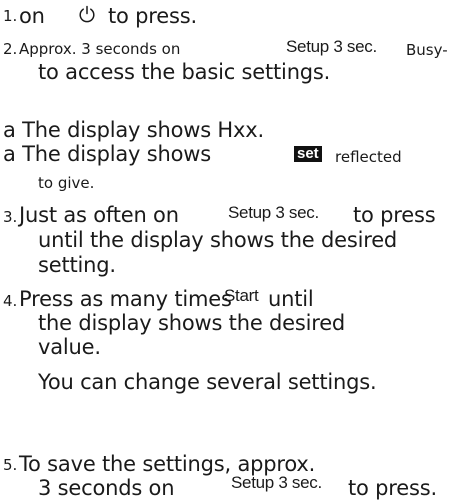 Image resolution: width=463 pixels, height=504 pixels. I want to click on step-2-number: 2., so click(10, 49).